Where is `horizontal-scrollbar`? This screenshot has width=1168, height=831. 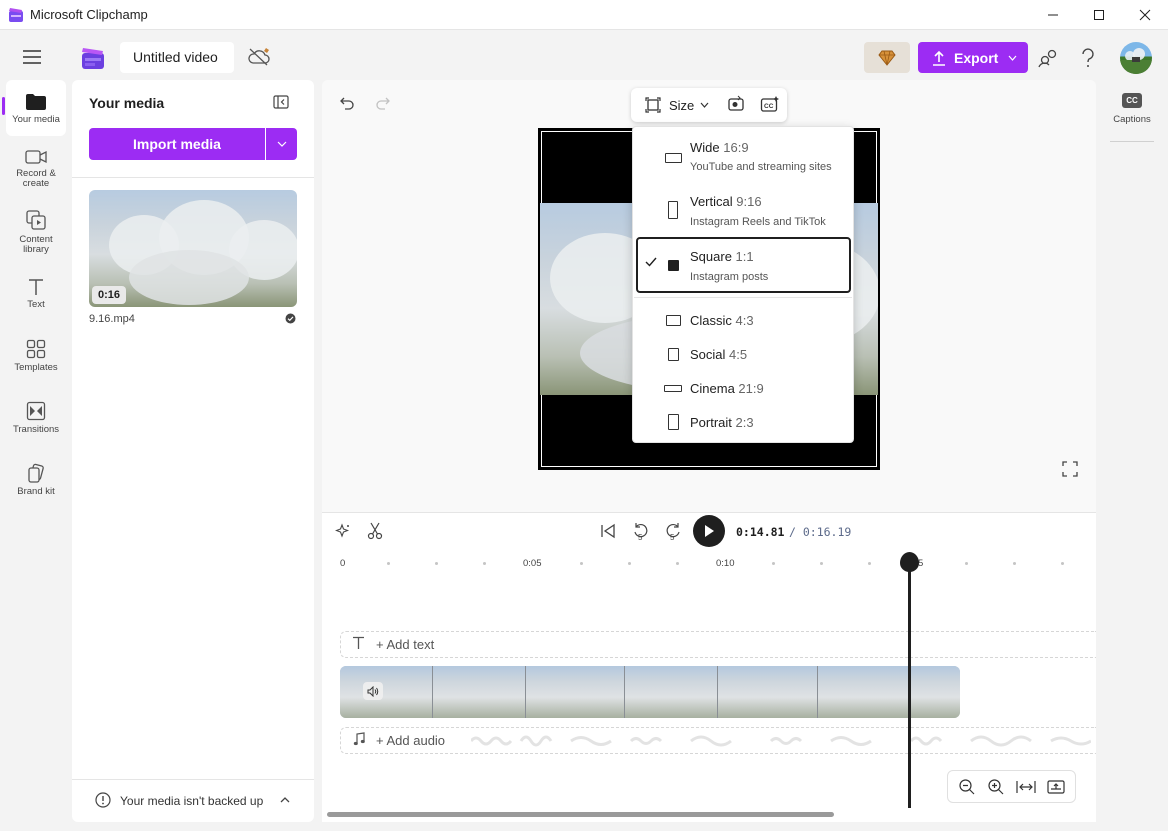
horizontal-scrollbar is located at coordinates (580, 814).